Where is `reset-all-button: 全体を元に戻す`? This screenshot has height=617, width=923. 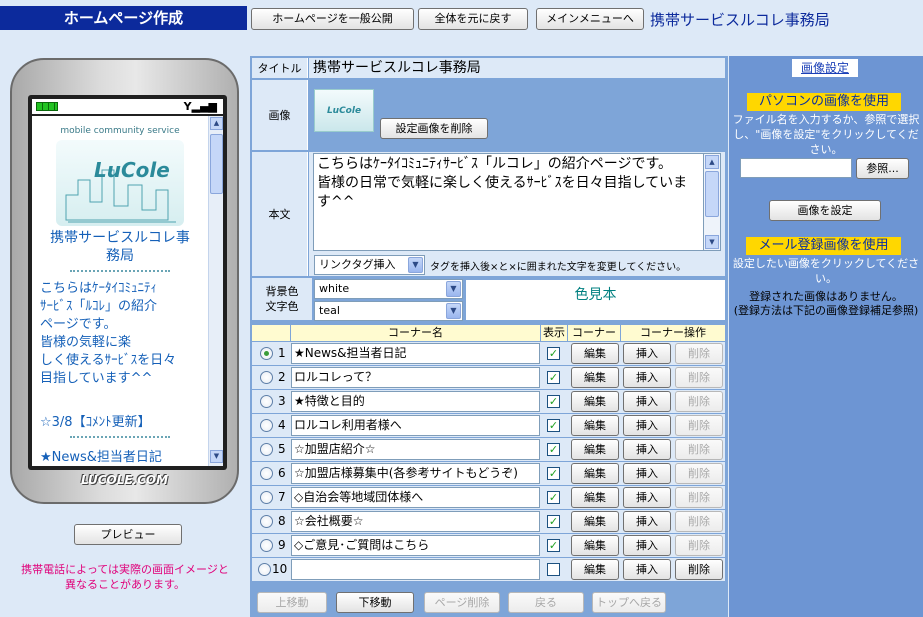
reset-all-button: 全体を元に戻す is located at coordinates (473, 19).